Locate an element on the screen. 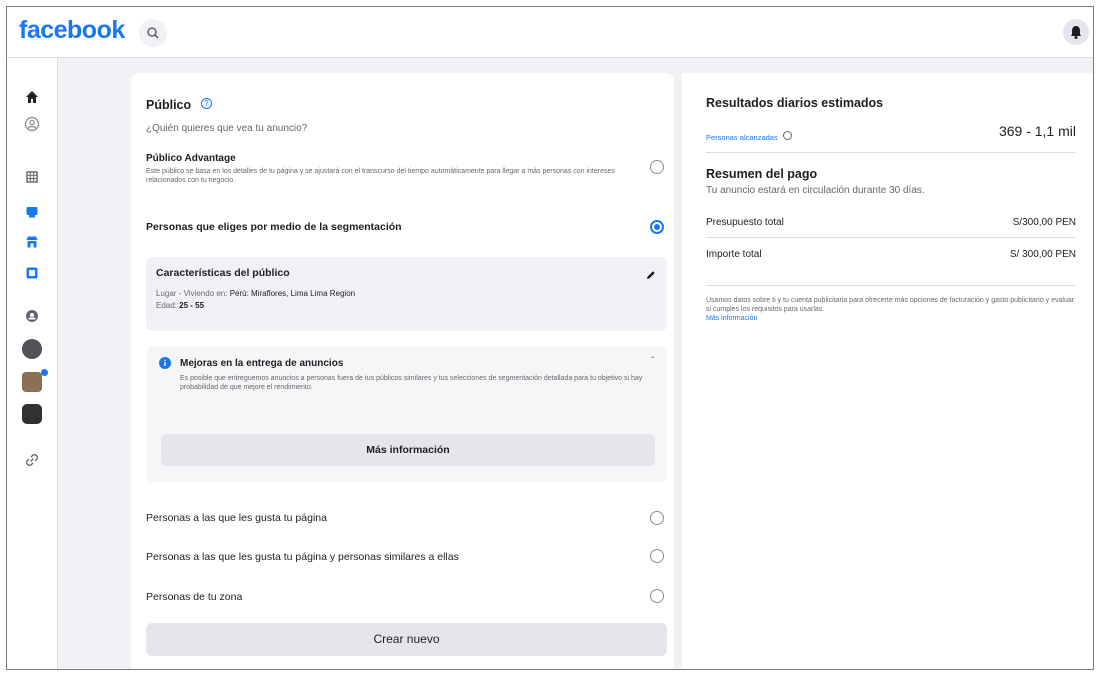  sidebar-item-grid is located at coordinates (32, 177).